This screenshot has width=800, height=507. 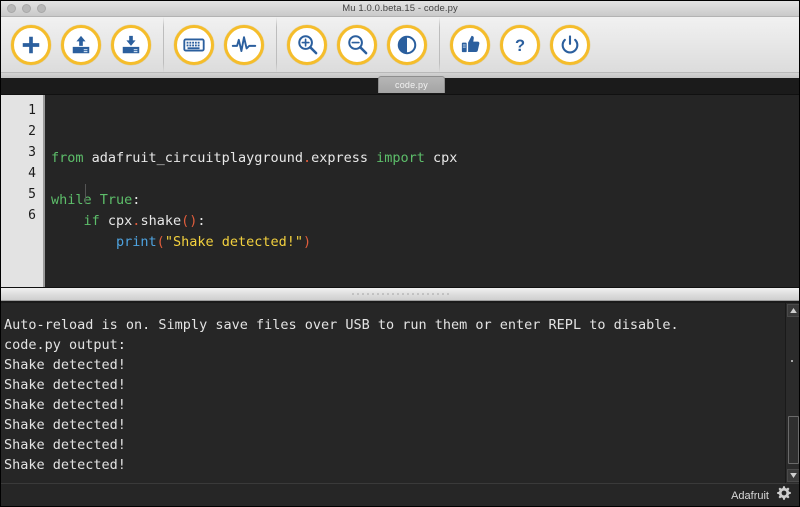 I want to click on window-controls, so click(x=26, y=8).